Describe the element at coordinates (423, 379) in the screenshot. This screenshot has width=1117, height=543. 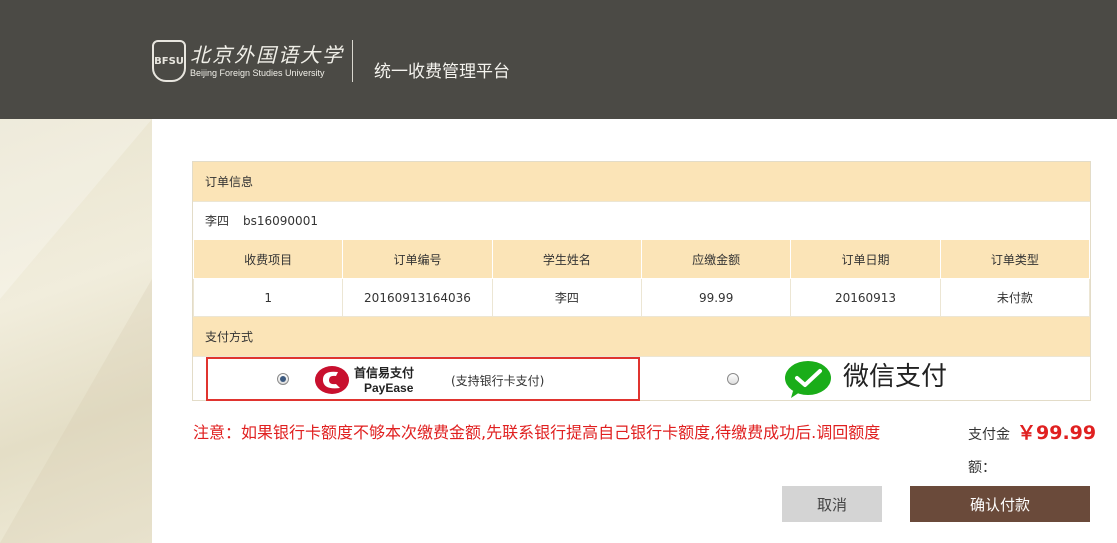
I see `payease-option: 首信易支付 PayEase (支持银行卡支付)` at that location.